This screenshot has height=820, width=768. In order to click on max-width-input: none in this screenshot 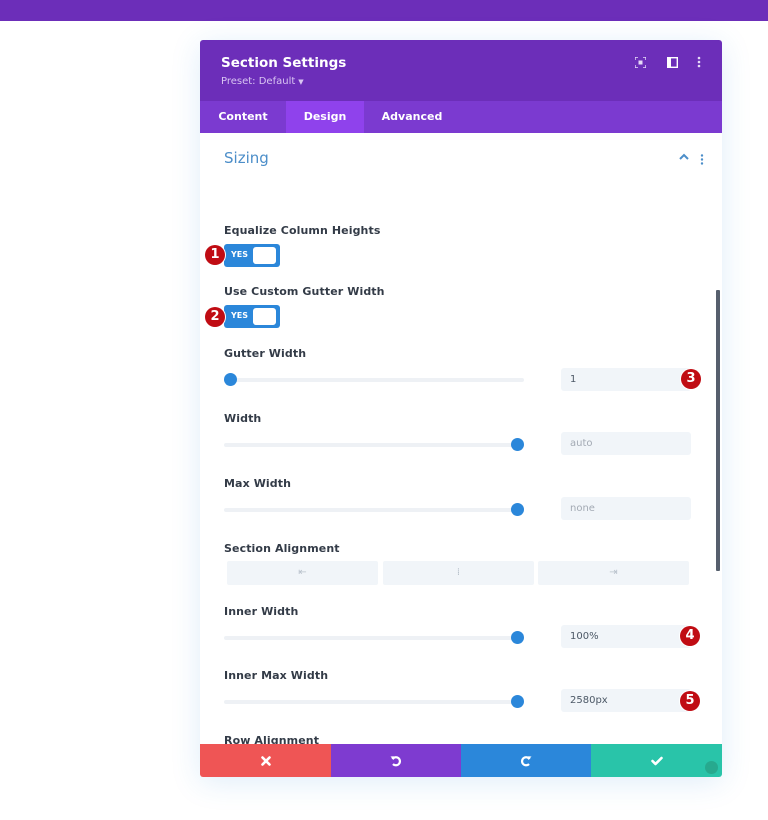, I will do `click(626, 508)`.